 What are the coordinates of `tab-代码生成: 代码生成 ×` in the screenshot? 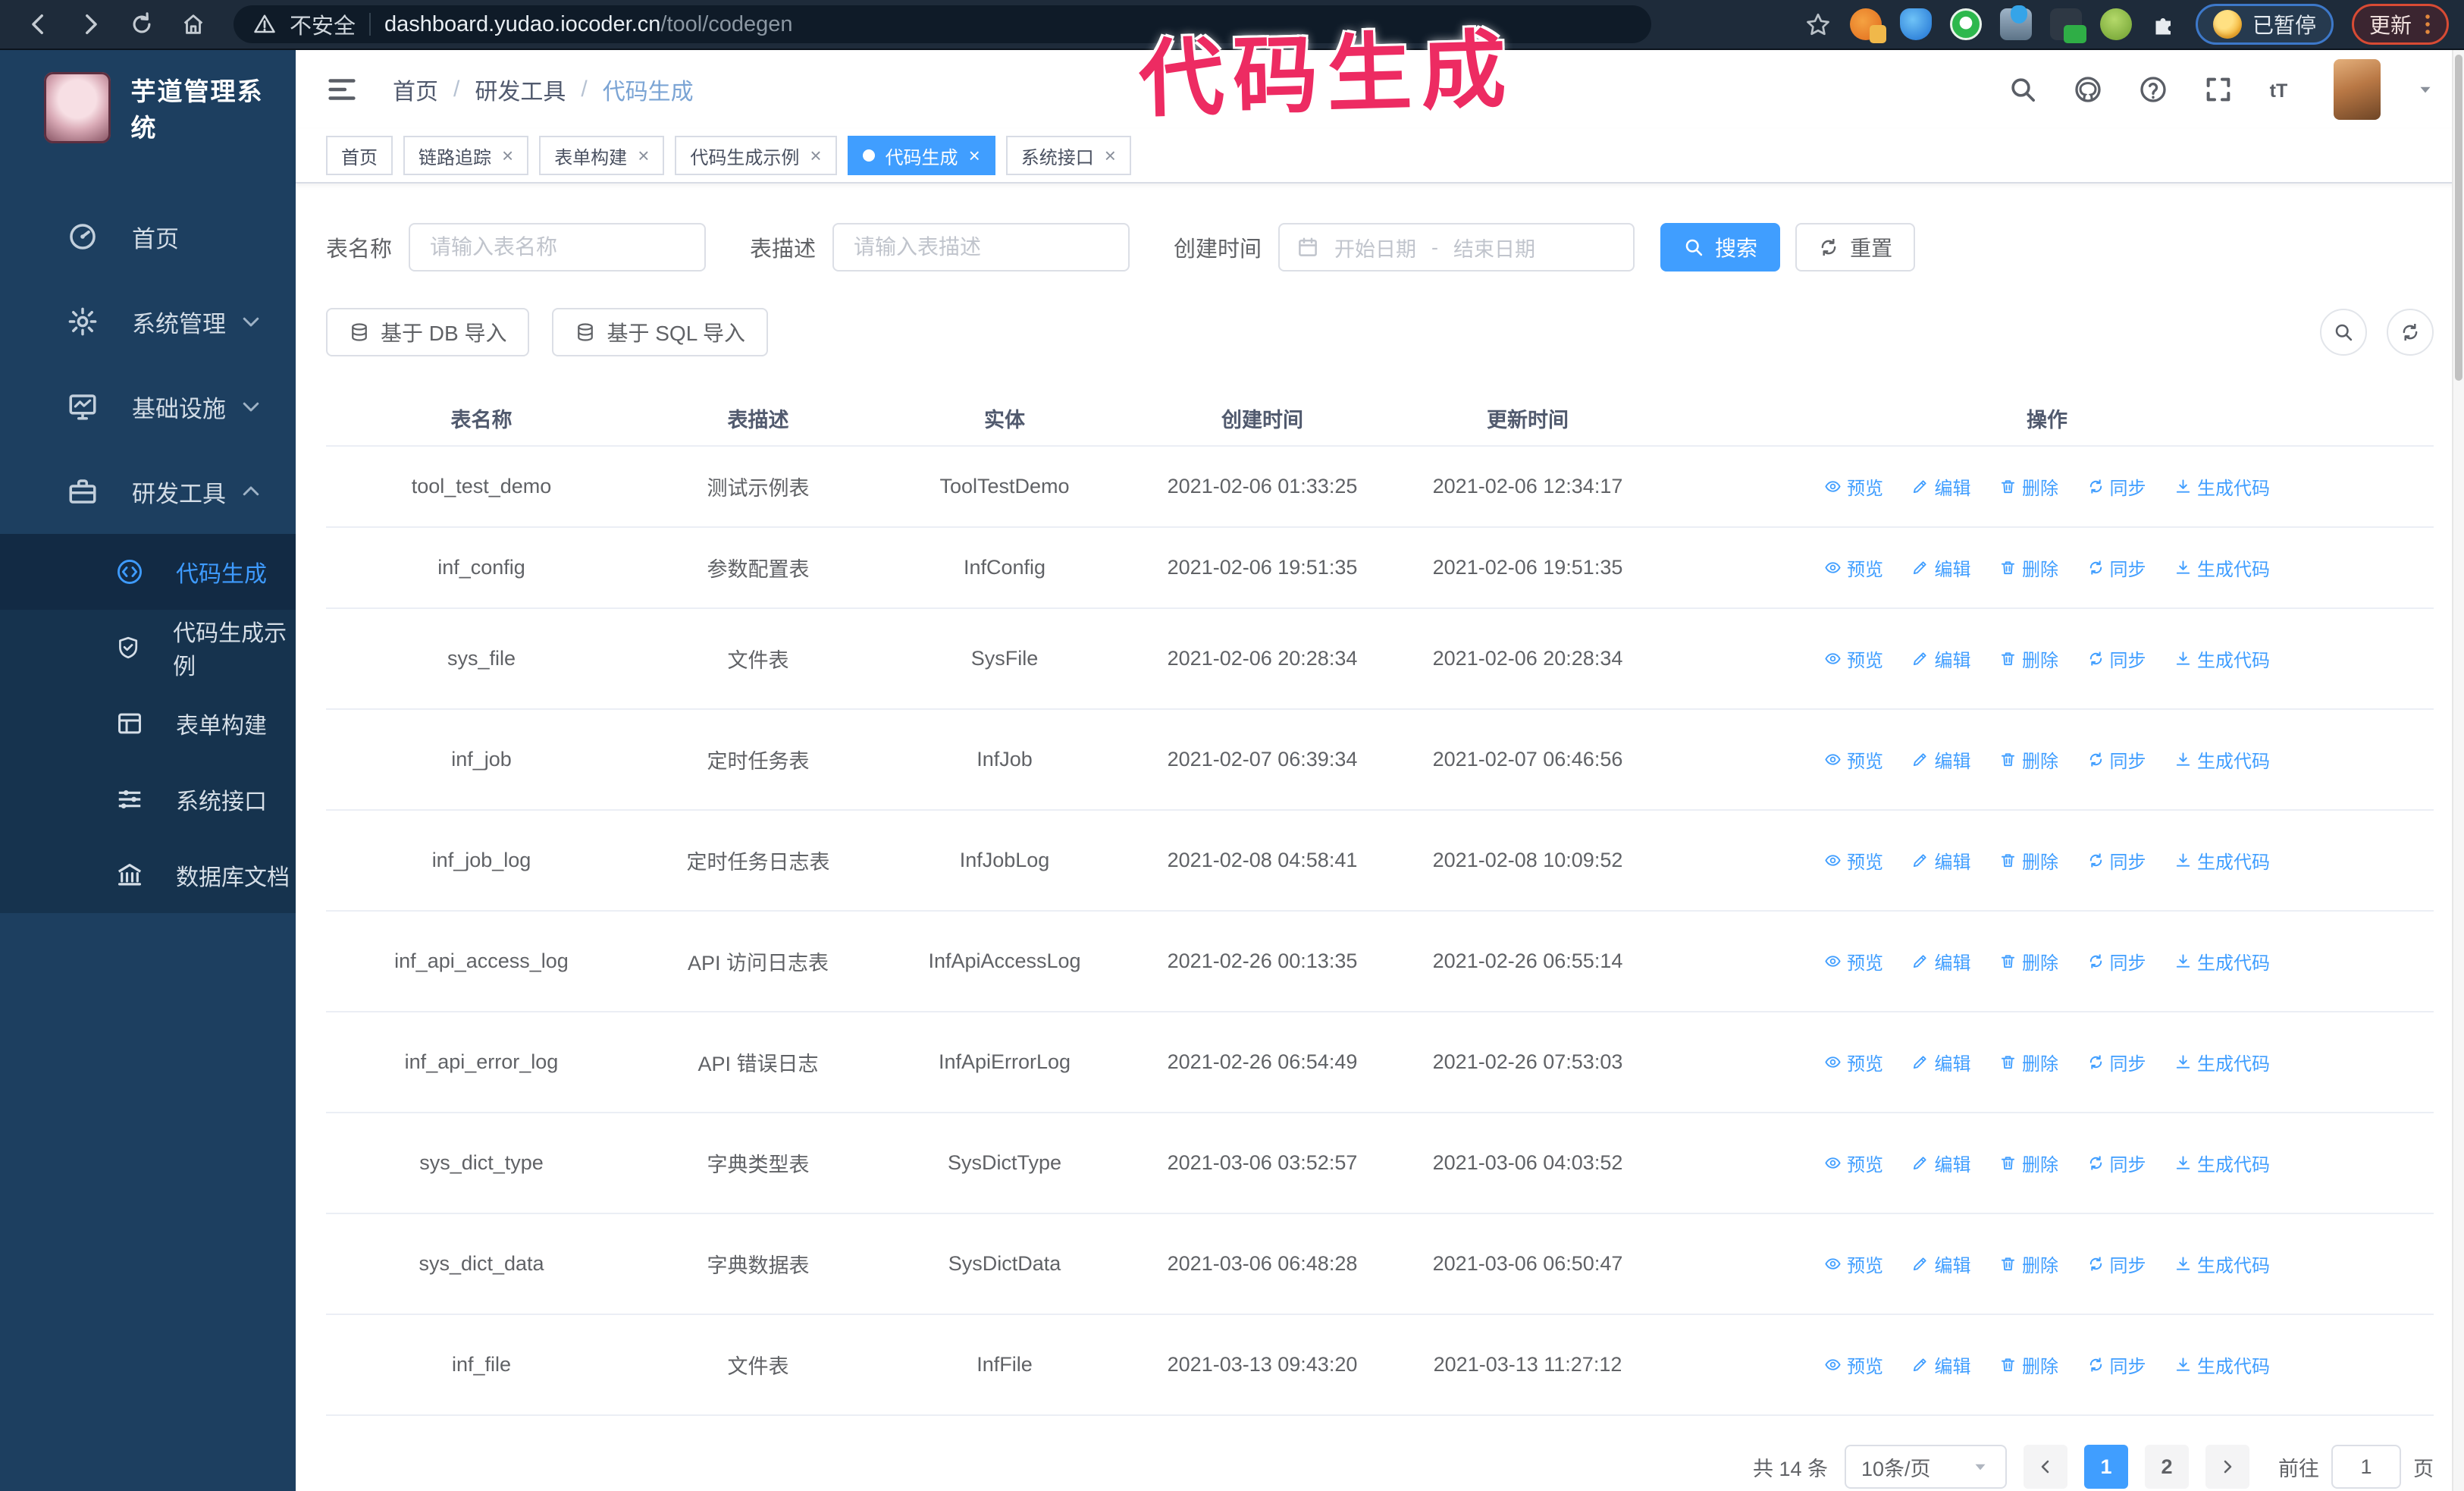 It's located at (921, 155).